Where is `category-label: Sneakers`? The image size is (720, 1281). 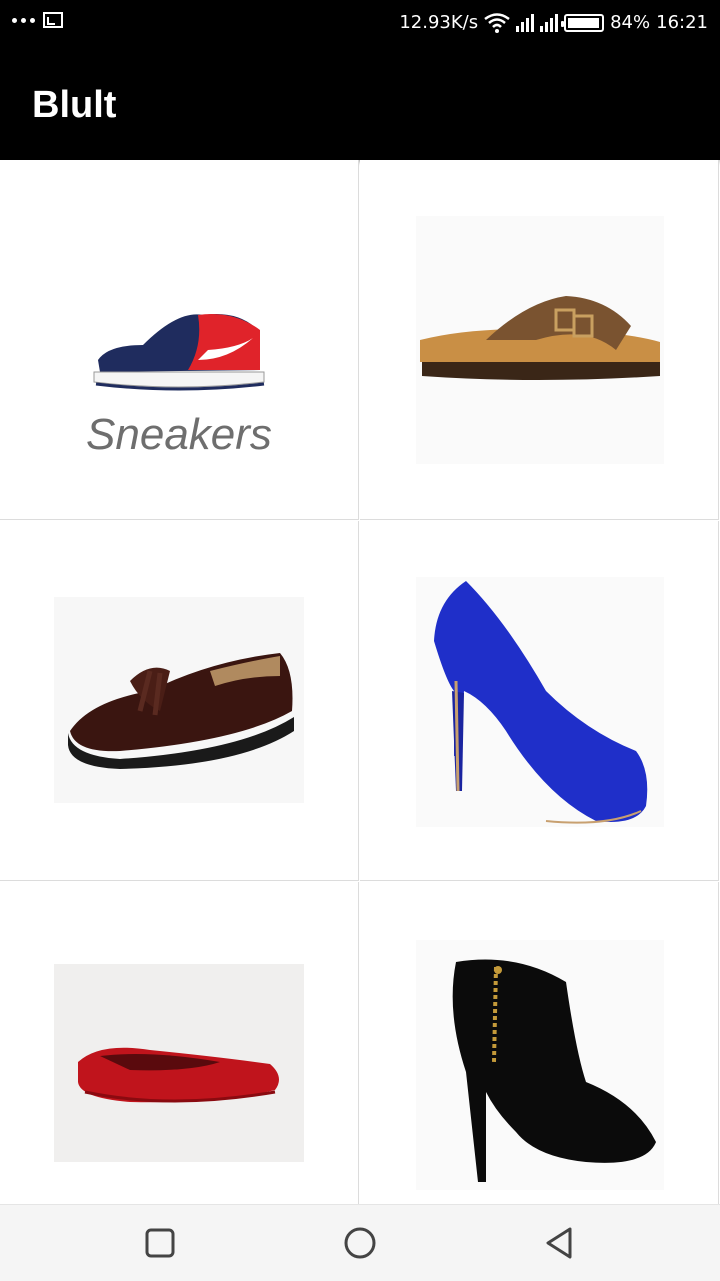
category-label: Sneakers is located at coordinates (179, 434).